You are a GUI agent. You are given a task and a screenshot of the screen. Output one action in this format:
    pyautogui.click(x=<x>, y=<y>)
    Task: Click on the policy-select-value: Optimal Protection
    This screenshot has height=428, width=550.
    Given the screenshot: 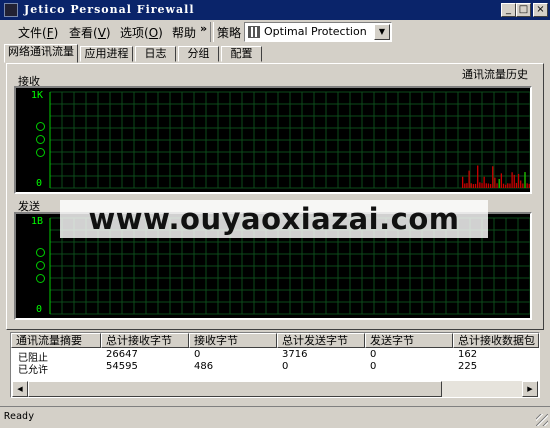 What is the action you would take?
    pyautogui.click(x=315, y=31)
    